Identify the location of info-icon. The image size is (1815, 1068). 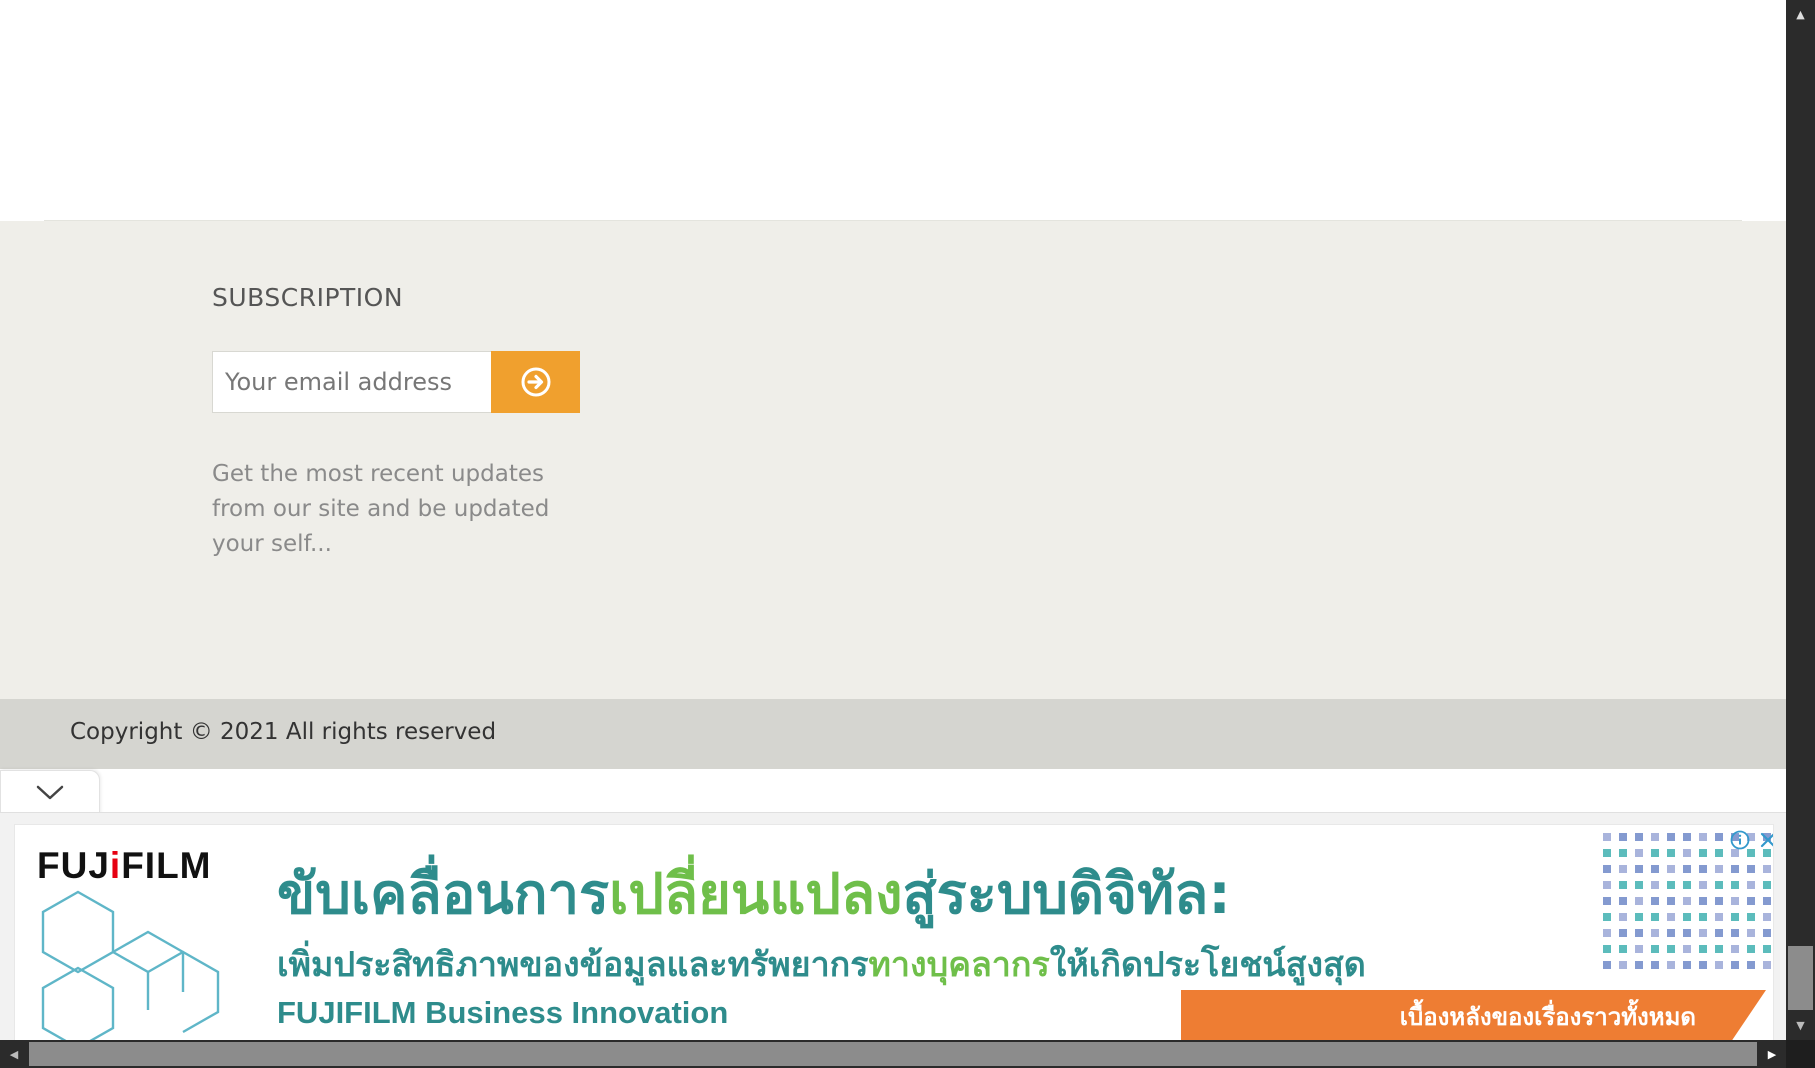
(1740, 840).